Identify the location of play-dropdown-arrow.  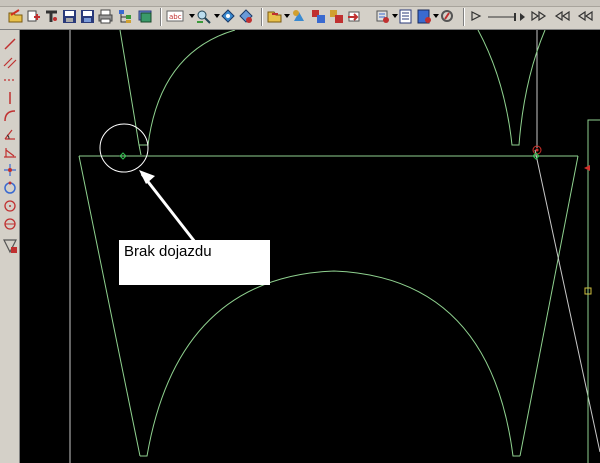
(436, 16).